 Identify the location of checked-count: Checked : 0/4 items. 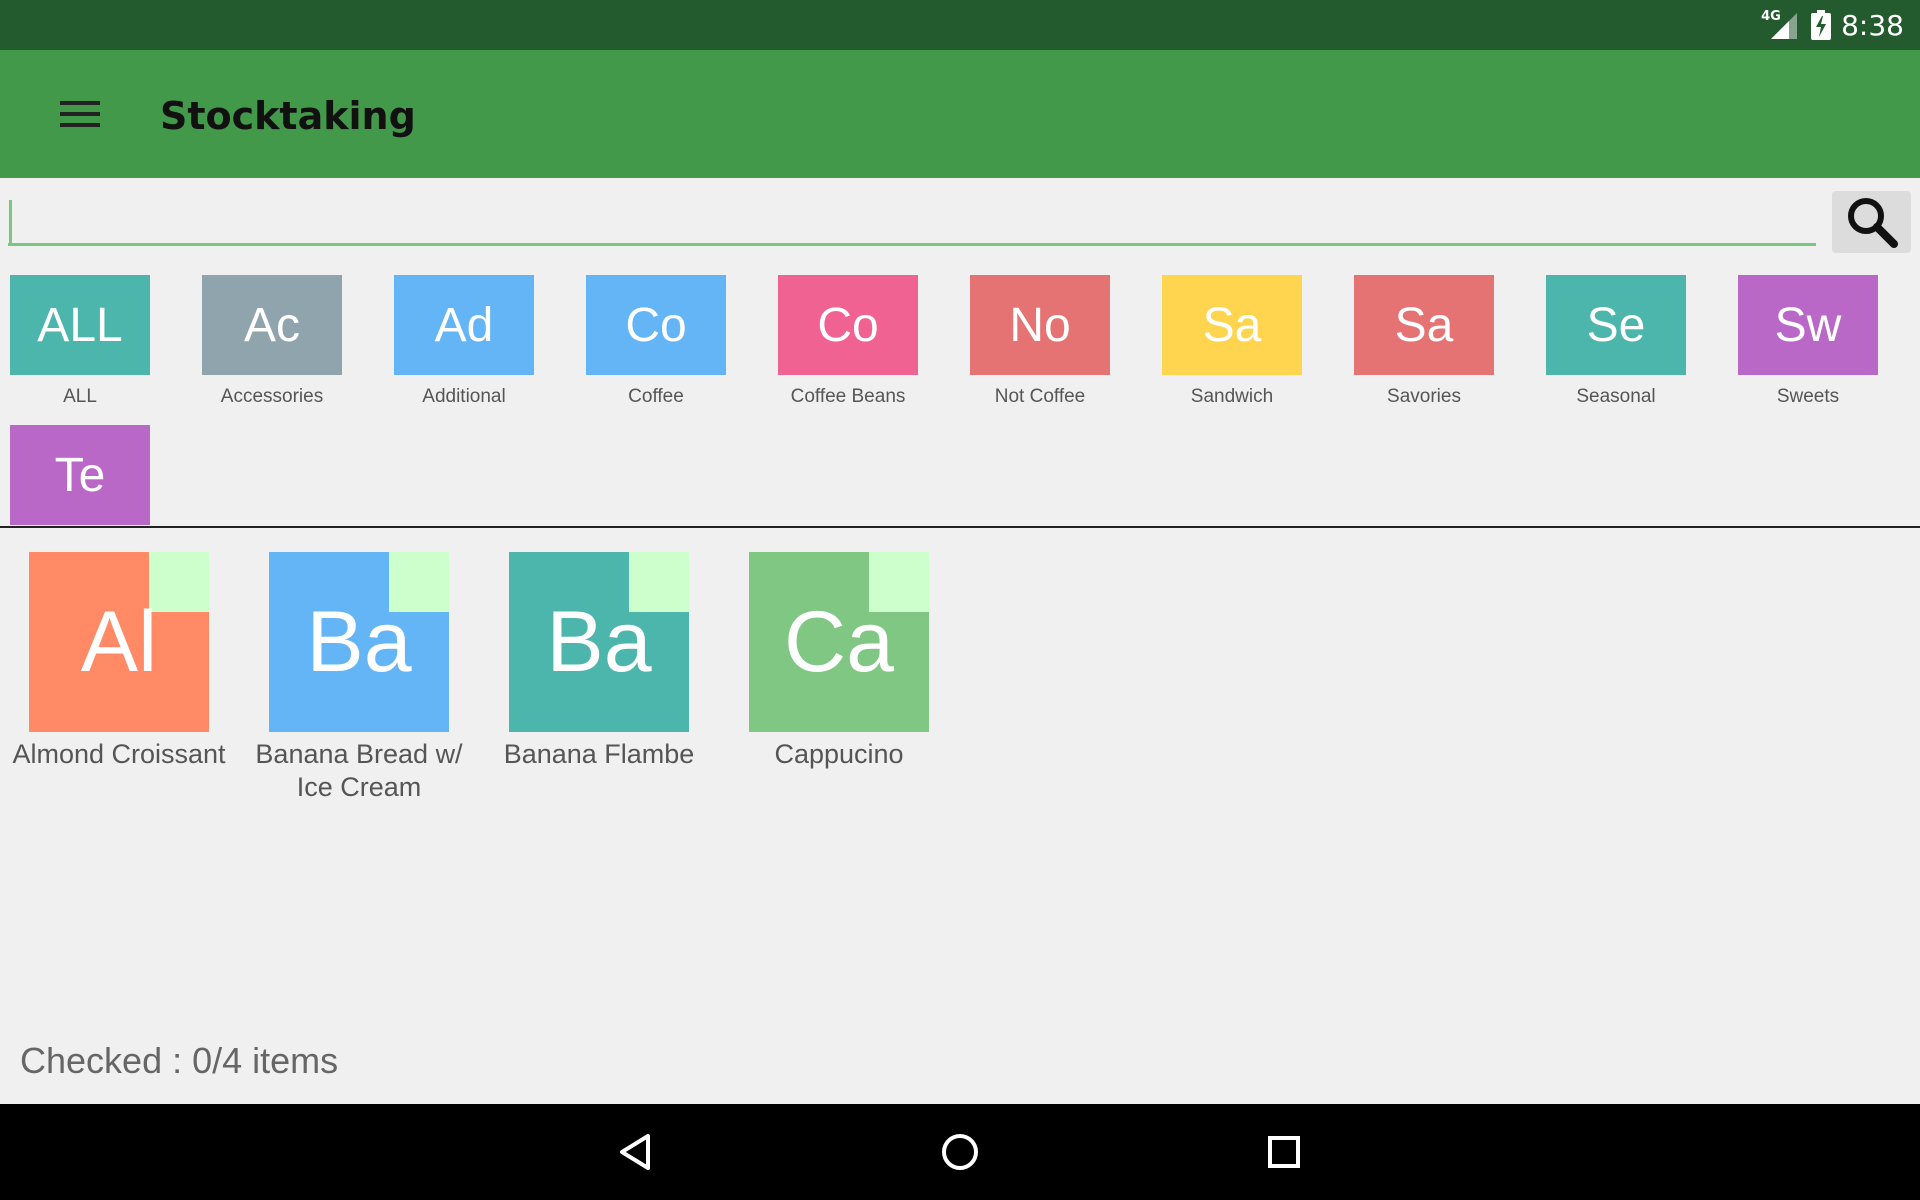
(179, 1060).